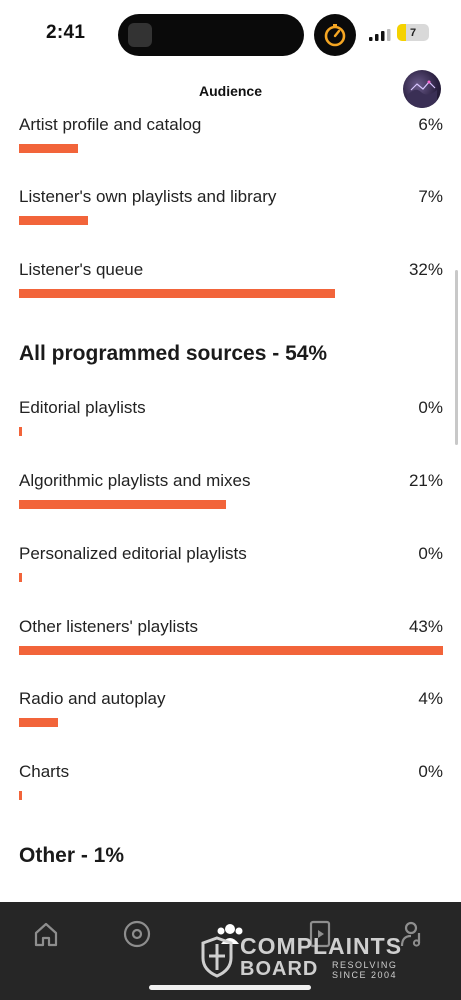 This screenshot has height=1000, width=461. Describe the element at coordinates (422, 89) in the screenshot. I see `avatar` at that location.